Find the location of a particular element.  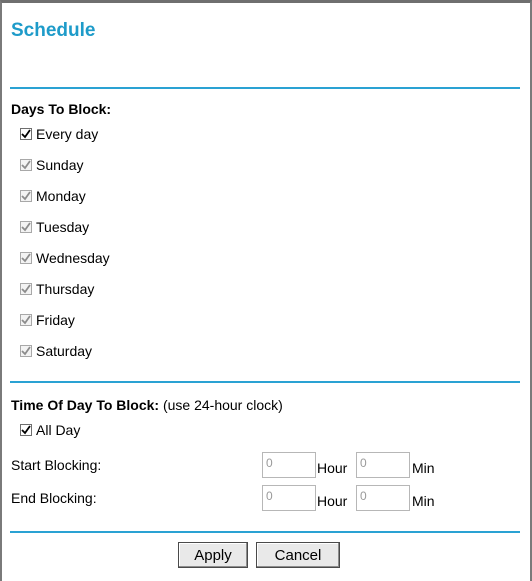

checkbox-monday: Monday is located at coordinates (53, 196).